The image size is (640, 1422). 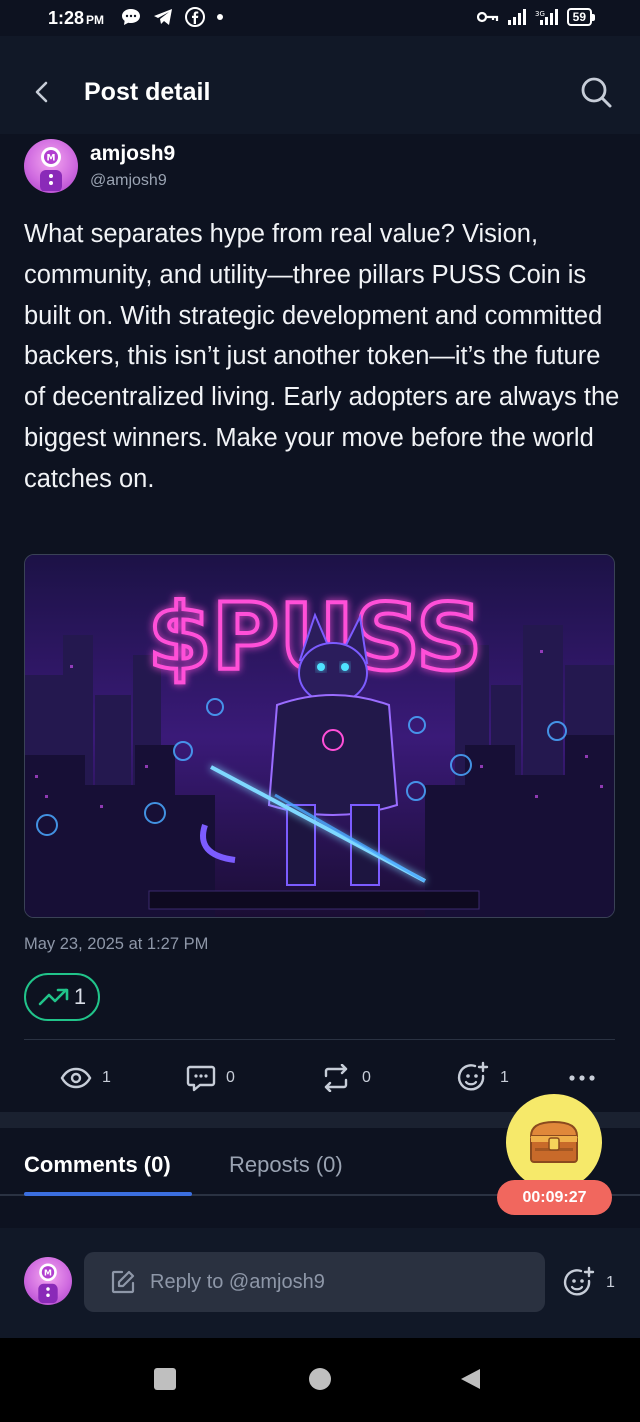 I want to click on reposts-stat: 0, so click(x=345, y=1078).